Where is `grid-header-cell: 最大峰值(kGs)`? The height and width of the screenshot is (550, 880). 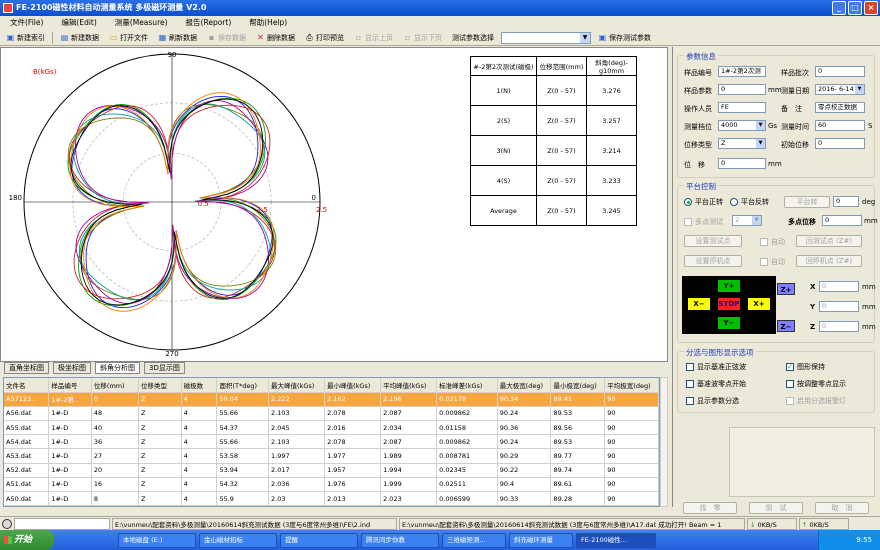
grid-header-cell: 最大峰值(kGs) is located at coordinates (297, 385).